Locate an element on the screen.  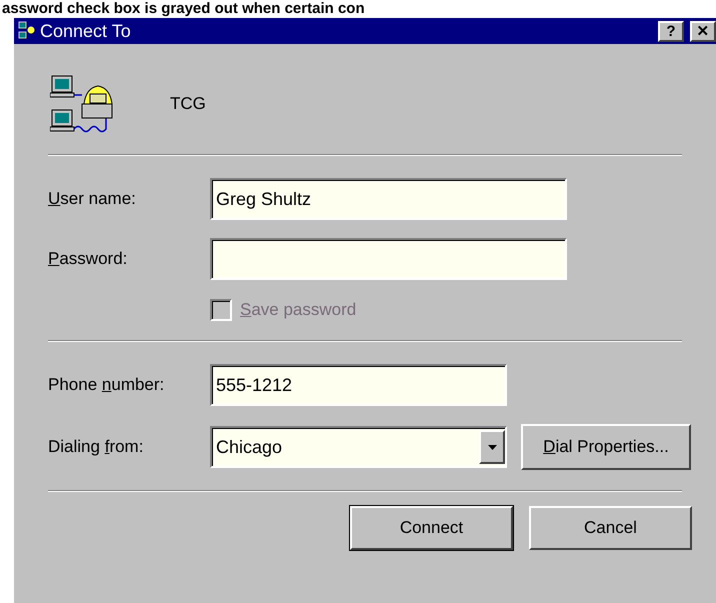
phone-number-field: 555-1212 is located at coordinates (358, 385).